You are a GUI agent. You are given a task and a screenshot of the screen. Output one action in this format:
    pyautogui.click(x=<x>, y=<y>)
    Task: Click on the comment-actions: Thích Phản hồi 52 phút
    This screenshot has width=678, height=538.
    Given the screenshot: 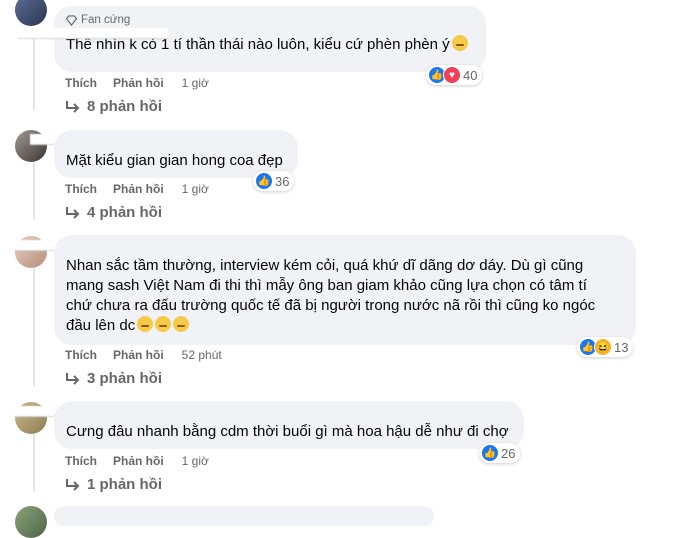 What is the action you would take?
    pyautogui.click(x=151, y=355)
    